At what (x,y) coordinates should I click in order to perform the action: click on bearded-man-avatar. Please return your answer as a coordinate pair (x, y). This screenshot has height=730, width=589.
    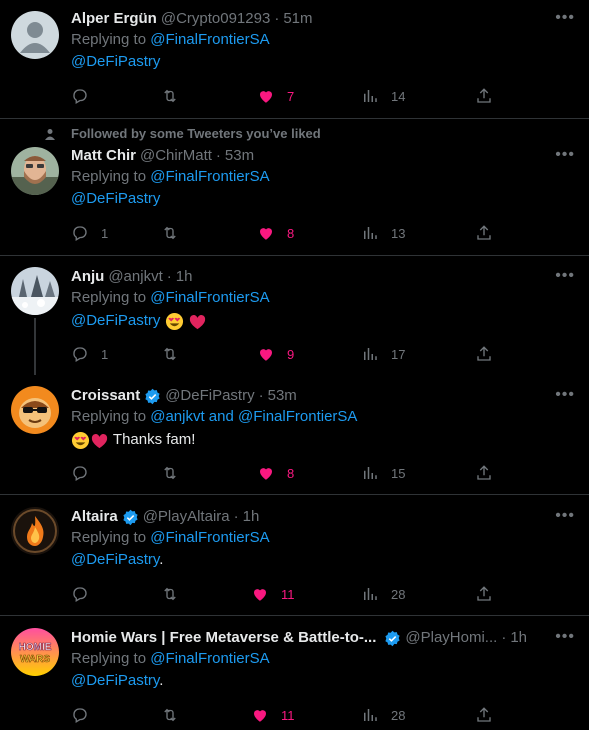
    Looking at the image, I should click on (35, 171).